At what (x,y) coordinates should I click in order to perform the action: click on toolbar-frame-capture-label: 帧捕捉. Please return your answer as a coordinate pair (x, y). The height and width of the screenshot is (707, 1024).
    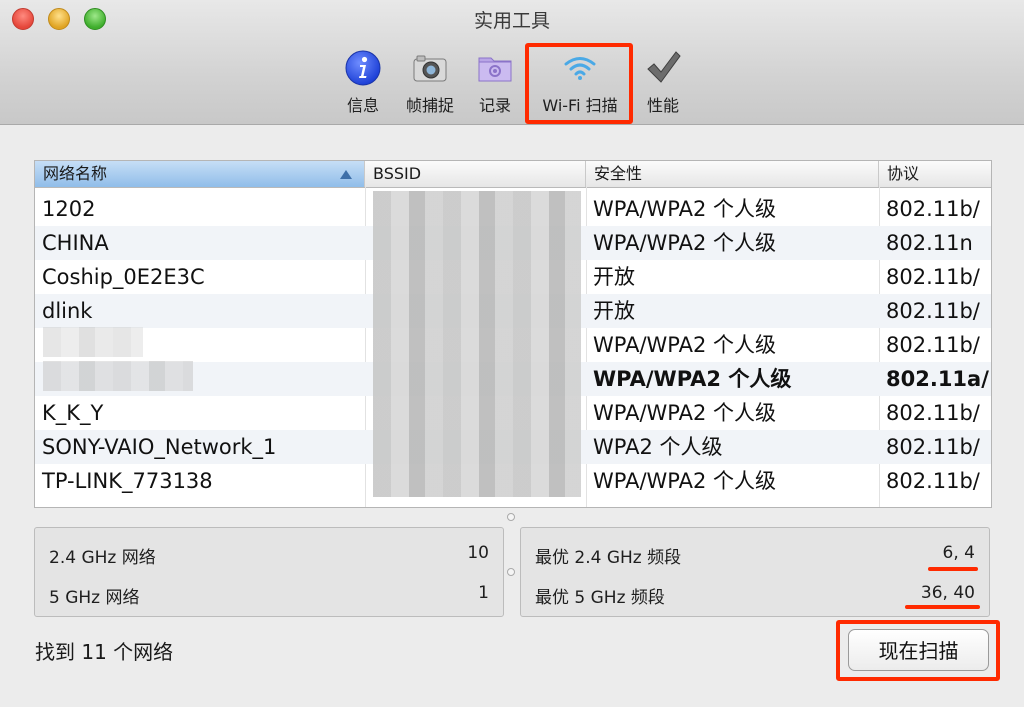
    Looking at the image, I should click on (429, 105).